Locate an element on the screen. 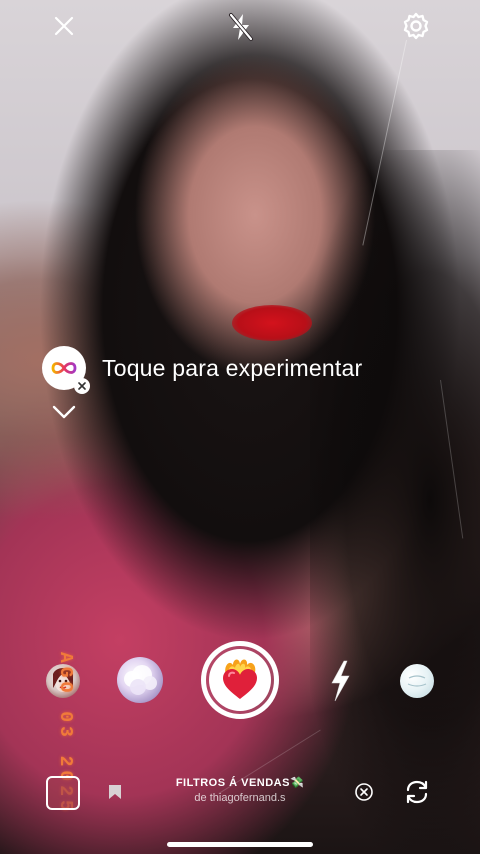 This screenshot has height=854, width=480. infinity-icon is located at coordinates (64, 368).